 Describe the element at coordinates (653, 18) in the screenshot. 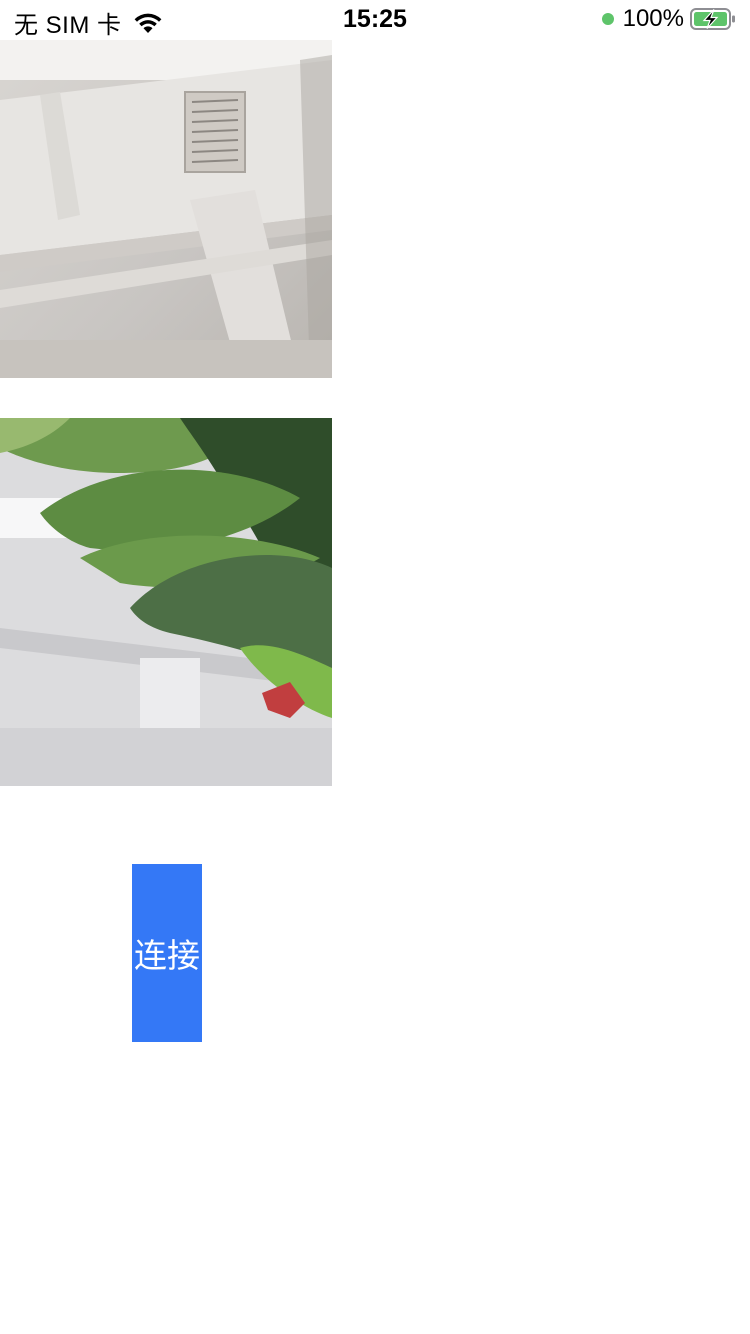

I see `battery-percent: 100%` at that location.